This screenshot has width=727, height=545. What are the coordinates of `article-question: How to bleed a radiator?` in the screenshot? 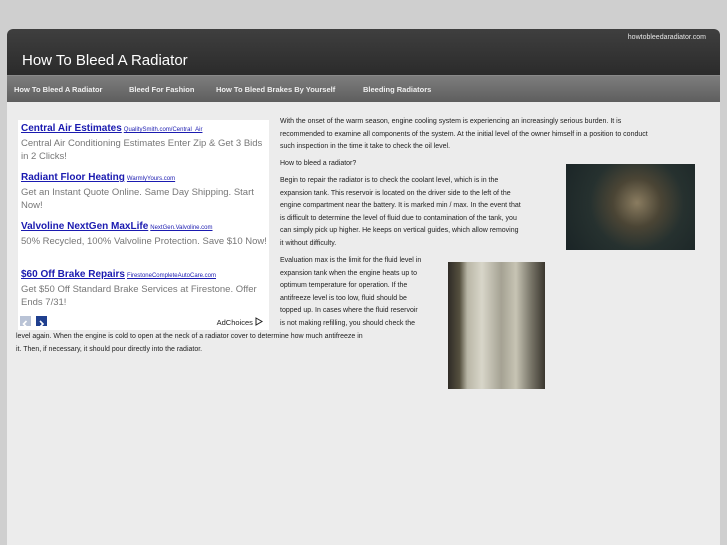 It's located at (318, 163).